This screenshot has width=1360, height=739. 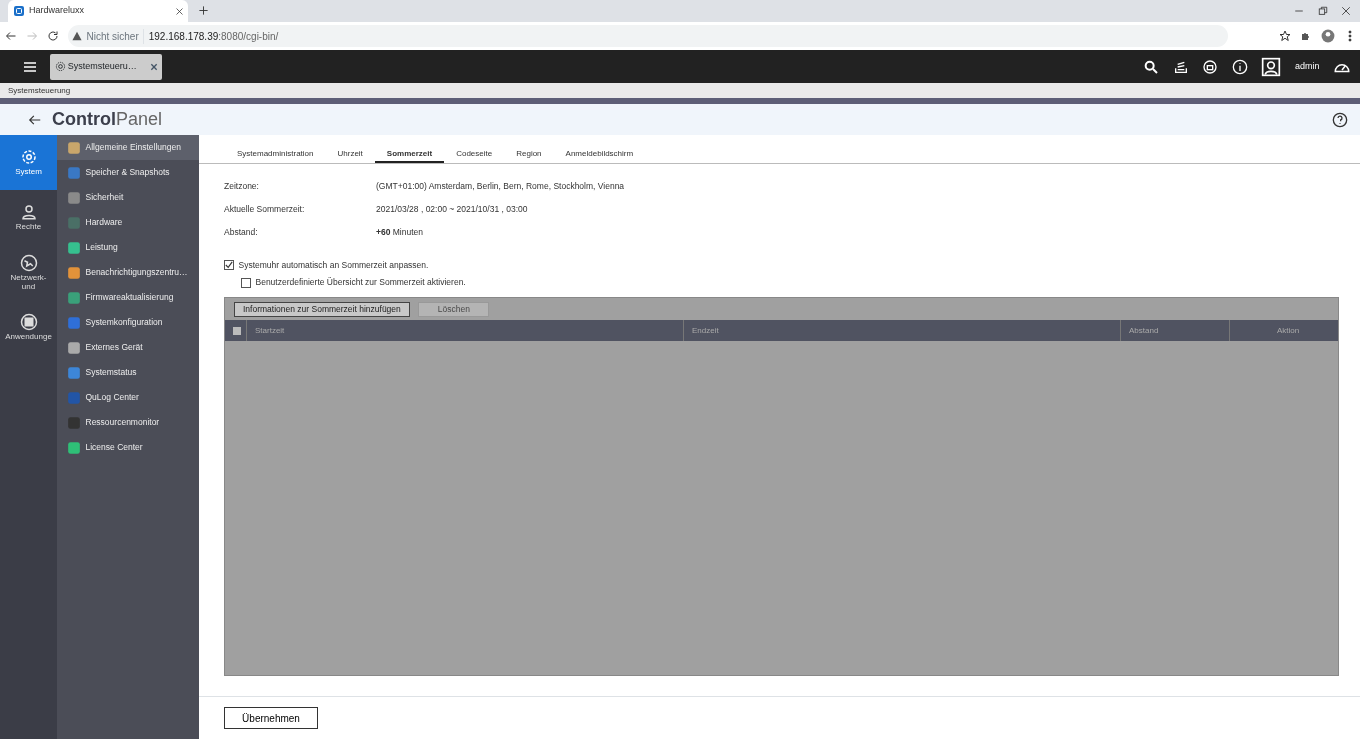 I want to click on column-header: Endzeit, so click(x=705, y=330).